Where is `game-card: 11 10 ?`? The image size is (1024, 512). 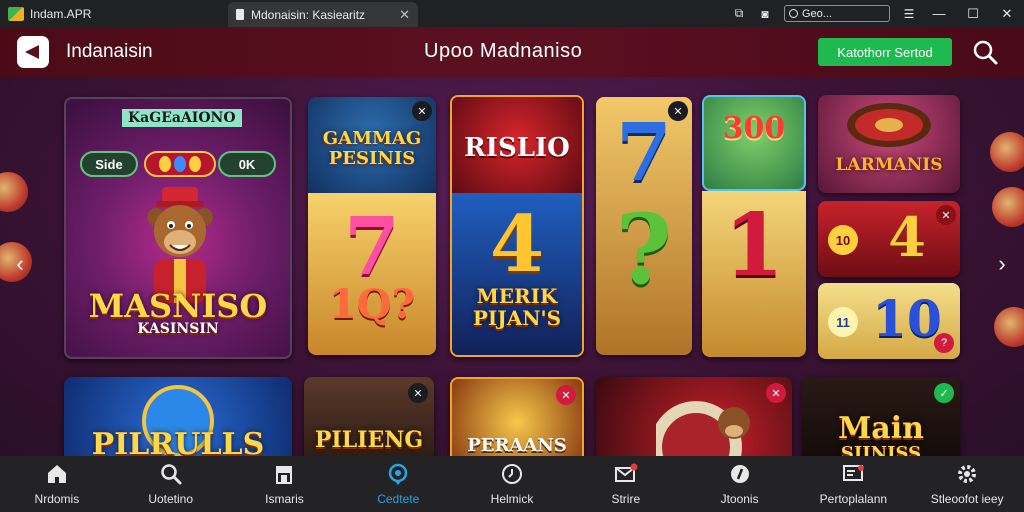 game-card: 11 10 ? is located at coordinates (889, 321).